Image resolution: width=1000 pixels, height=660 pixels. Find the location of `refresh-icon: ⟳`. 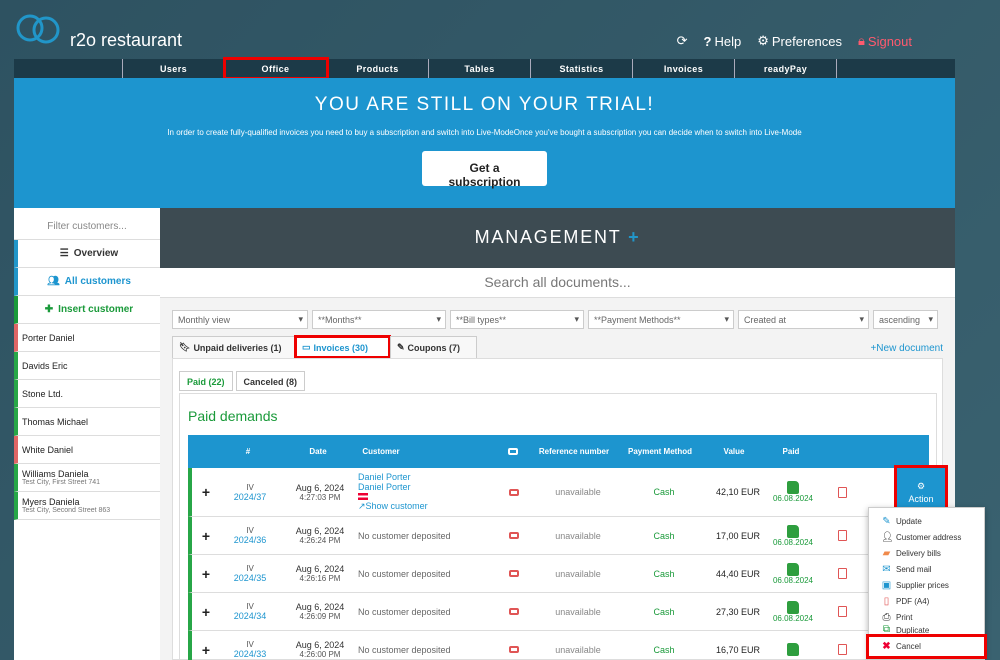

refresh-icon: ⟳ is located at coordinates (682, 40).